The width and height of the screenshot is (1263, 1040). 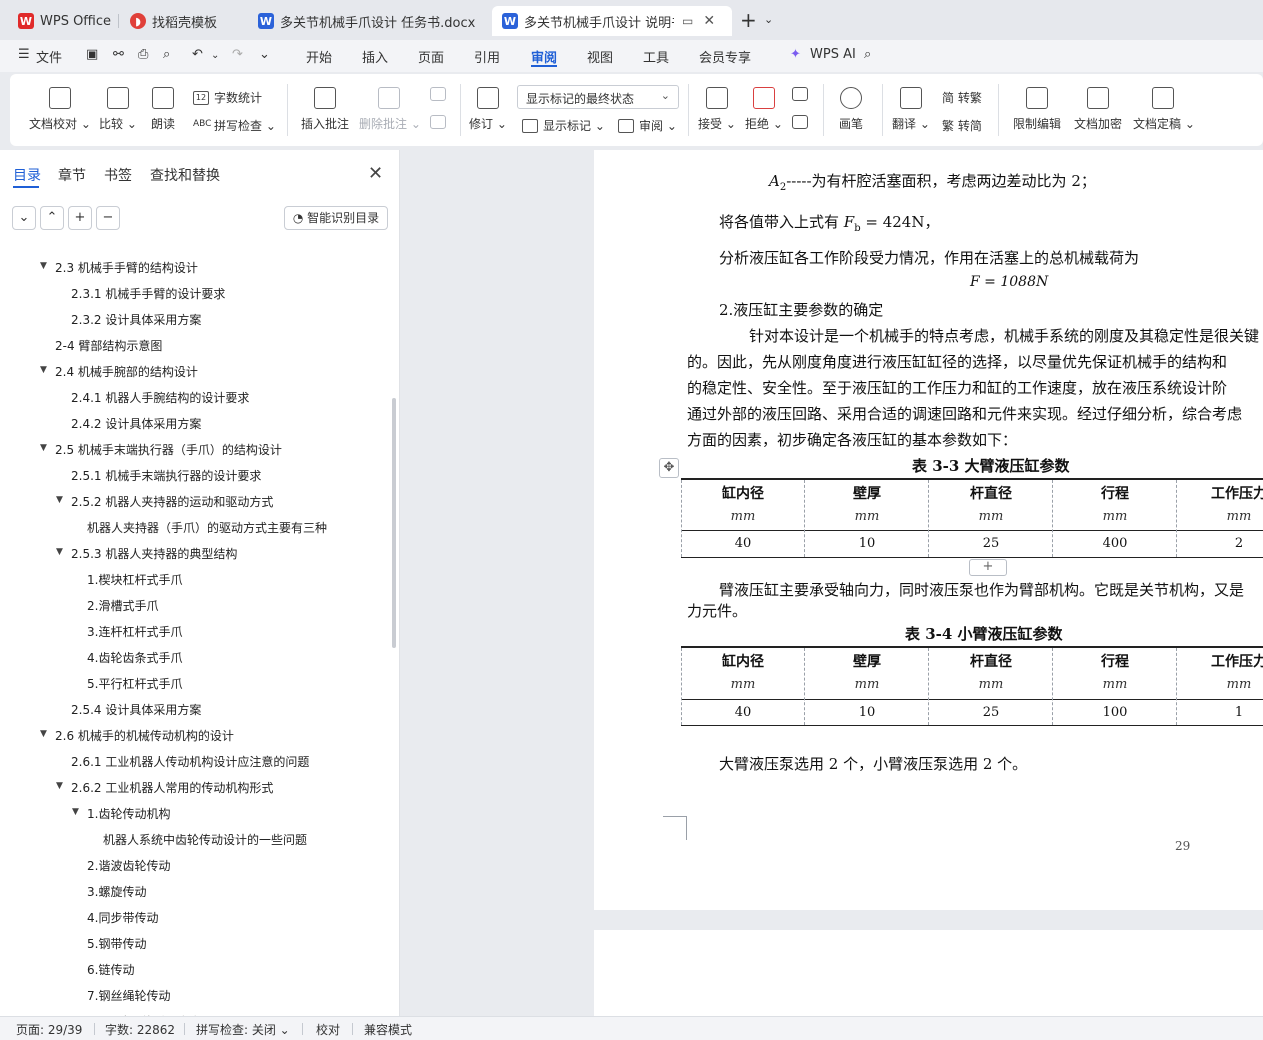 What do you see at coordinates (988, 567) in the screenshot?
I see `add-table-row-button: +` at bounding box center [988, 567].